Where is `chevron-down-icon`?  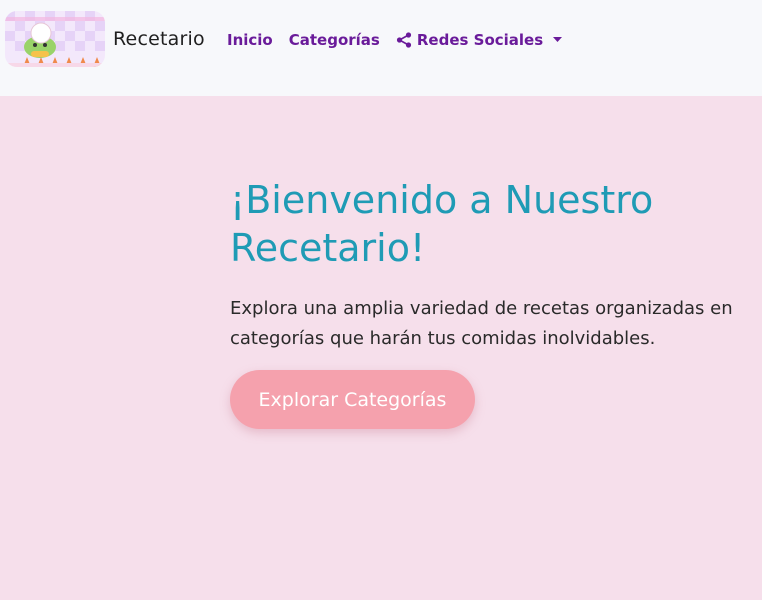 chevron-down-icon is located at coordinates (558, 39).